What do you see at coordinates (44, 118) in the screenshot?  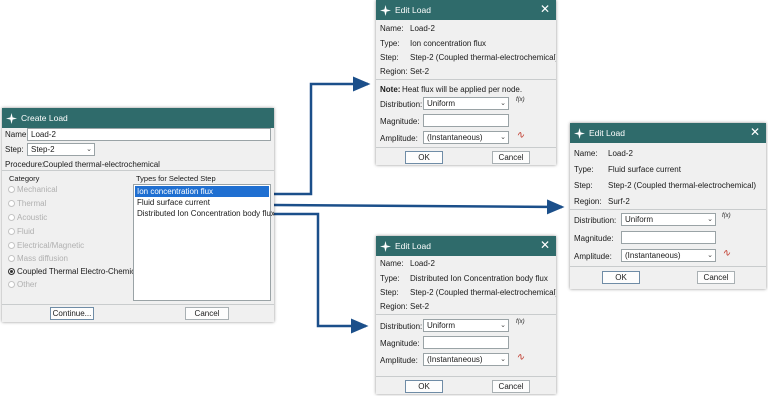 I see `dialog-title: Create Load` at bounding box center [44, 118].